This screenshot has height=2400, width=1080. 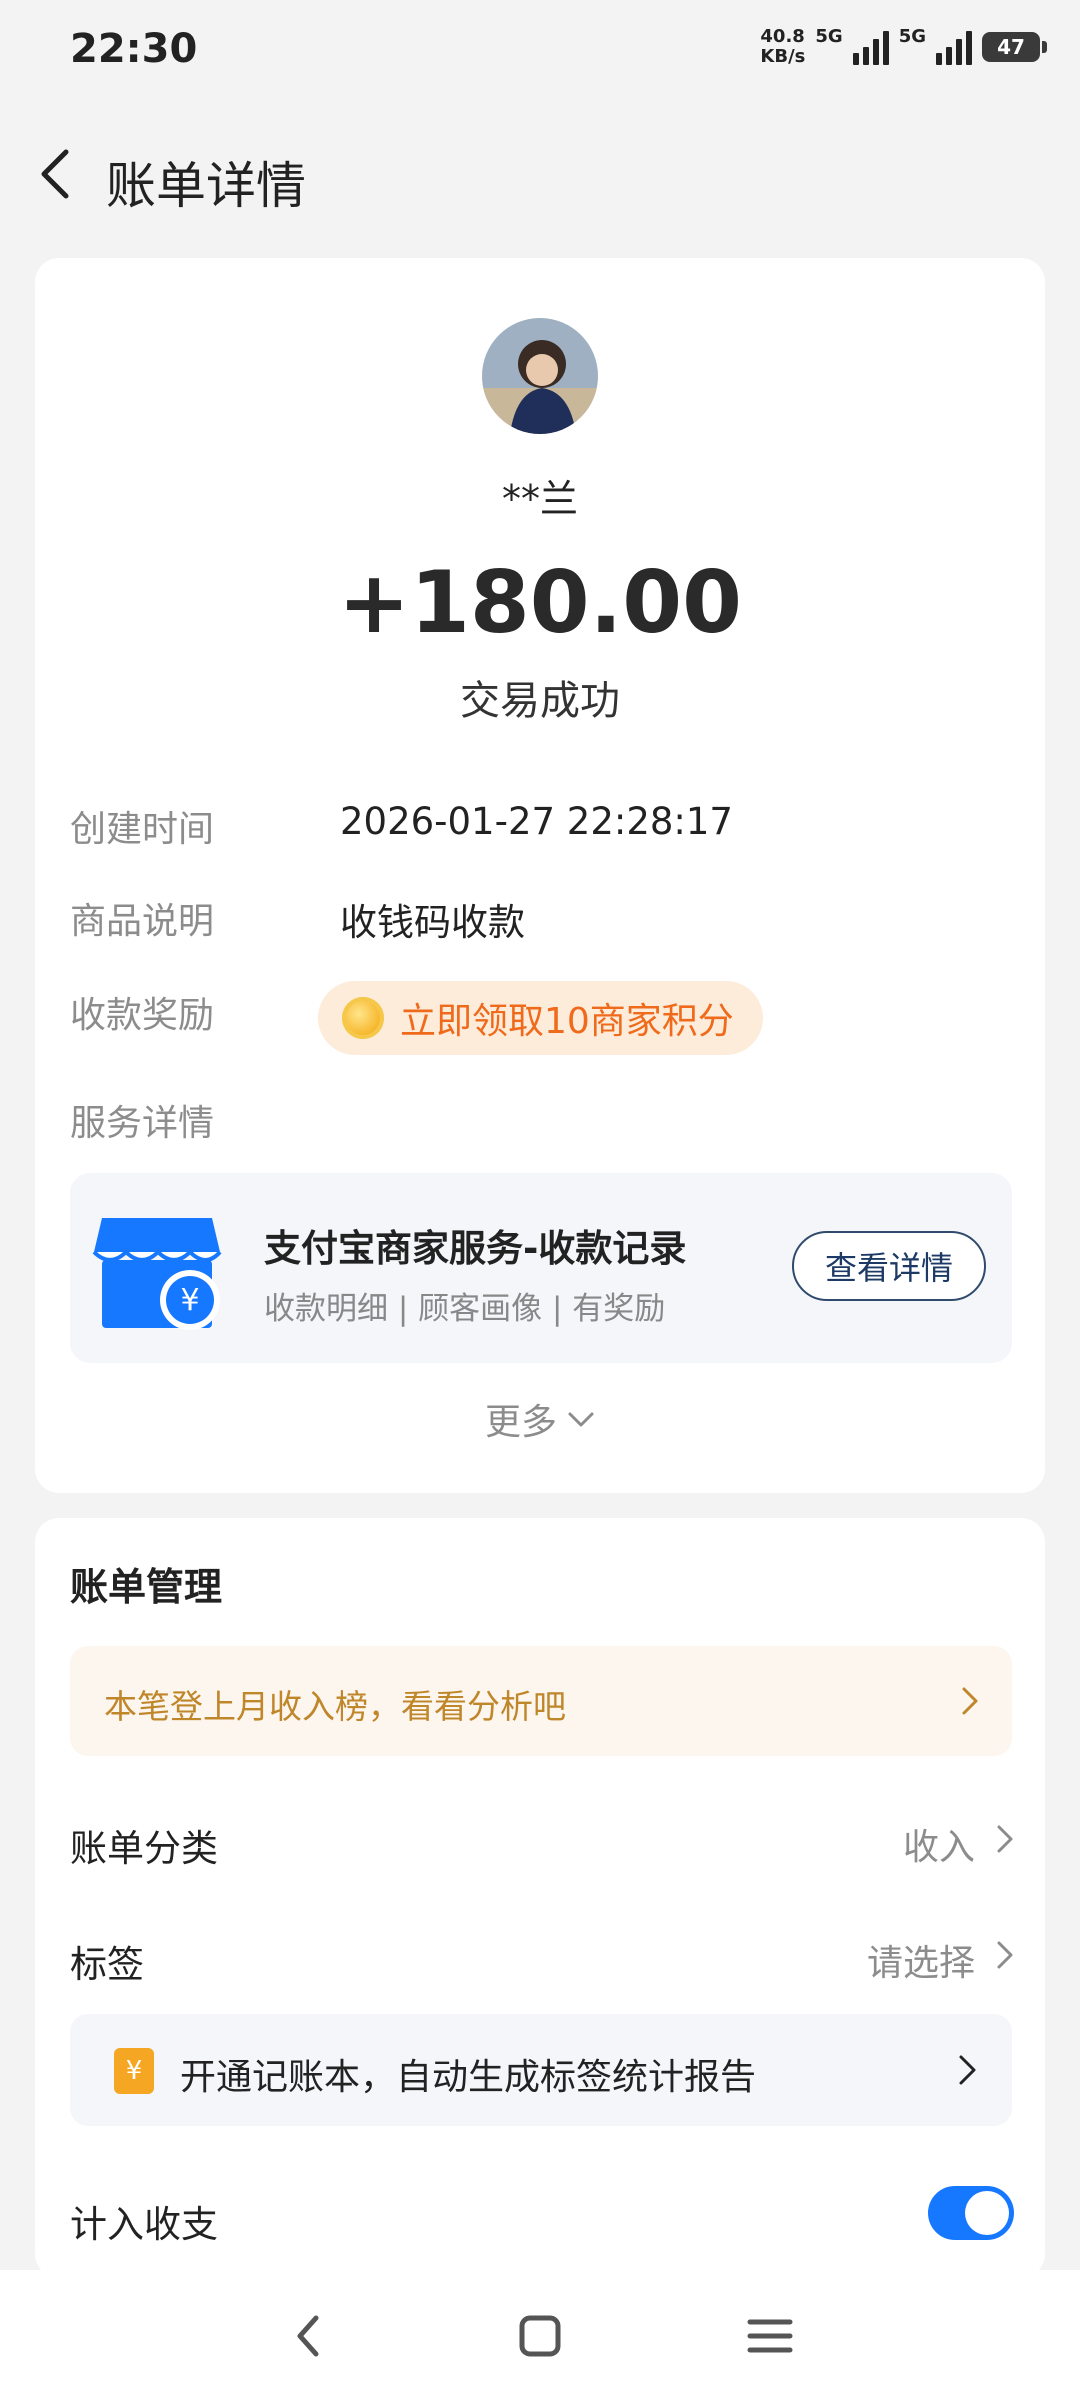 What do you see at coordinates (157, 1274) in the screenshot?
I see `shop-yuan-icon: ¥` at bounding box center [157, 1274].